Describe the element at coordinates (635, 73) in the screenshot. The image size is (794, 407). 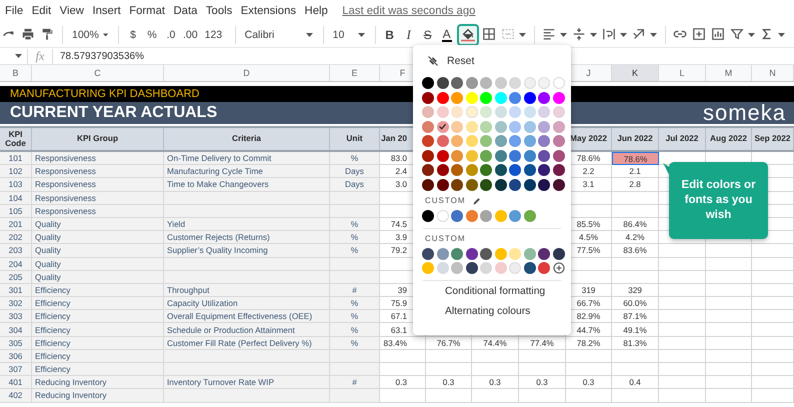
I see `column-header: K` at that location.